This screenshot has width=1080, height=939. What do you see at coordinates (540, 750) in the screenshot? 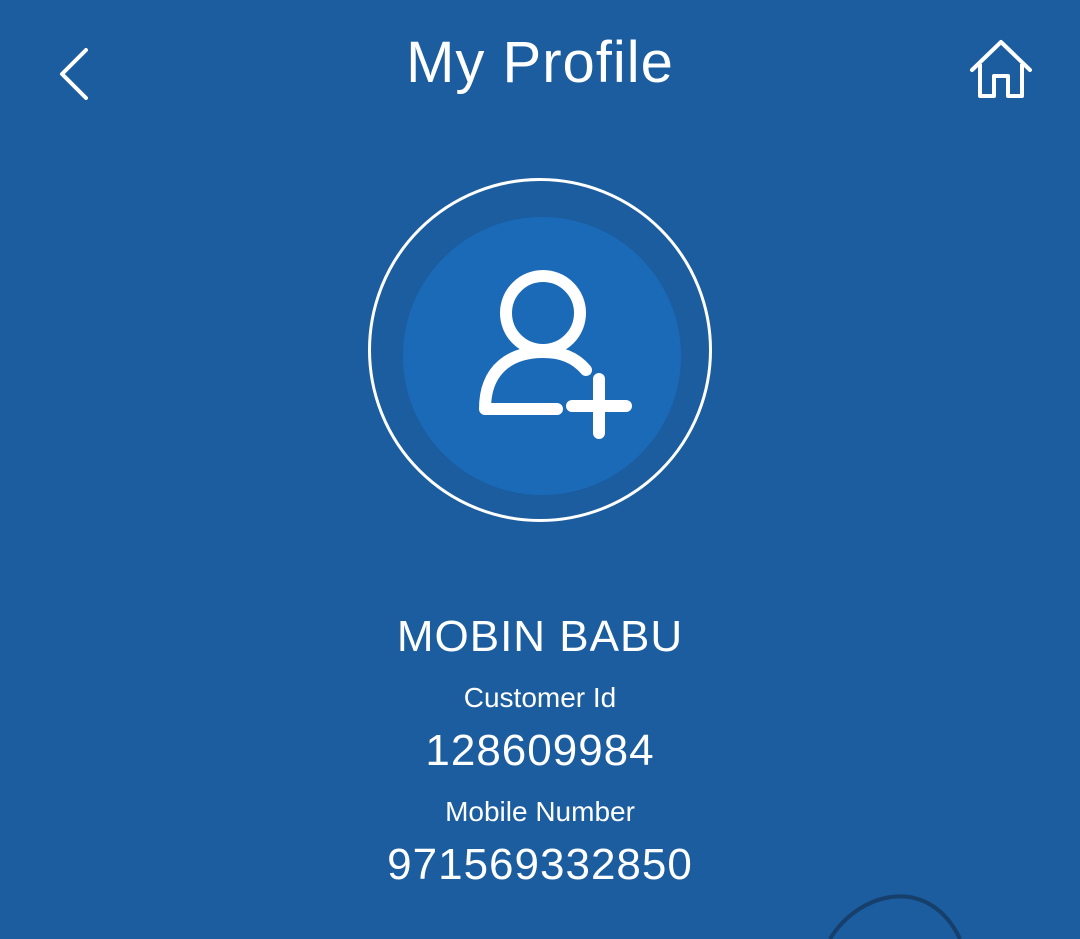
I see `customer-id-value: 128609984` at bounding box center [540, 750].